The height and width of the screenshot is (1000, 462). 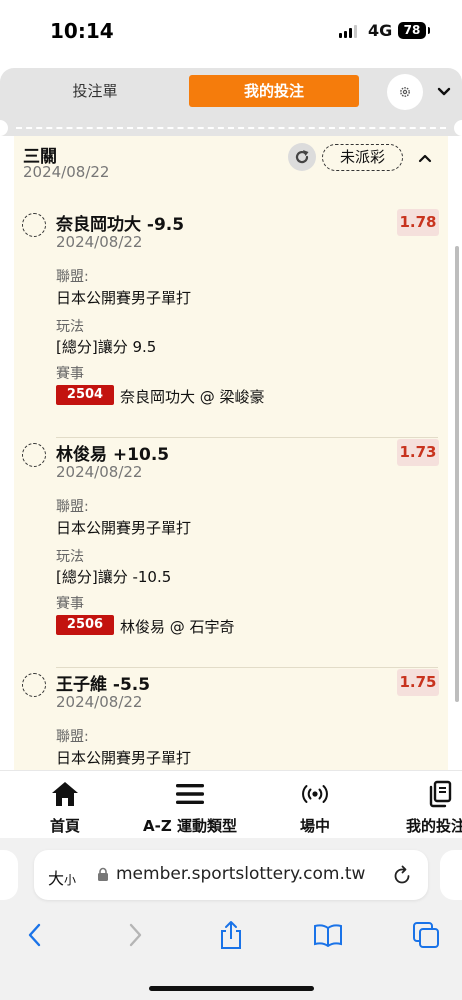 What do you see at coordinates (440, 794) in the screenshot?
I see `copy-icon` at bounding box center [440, 794].